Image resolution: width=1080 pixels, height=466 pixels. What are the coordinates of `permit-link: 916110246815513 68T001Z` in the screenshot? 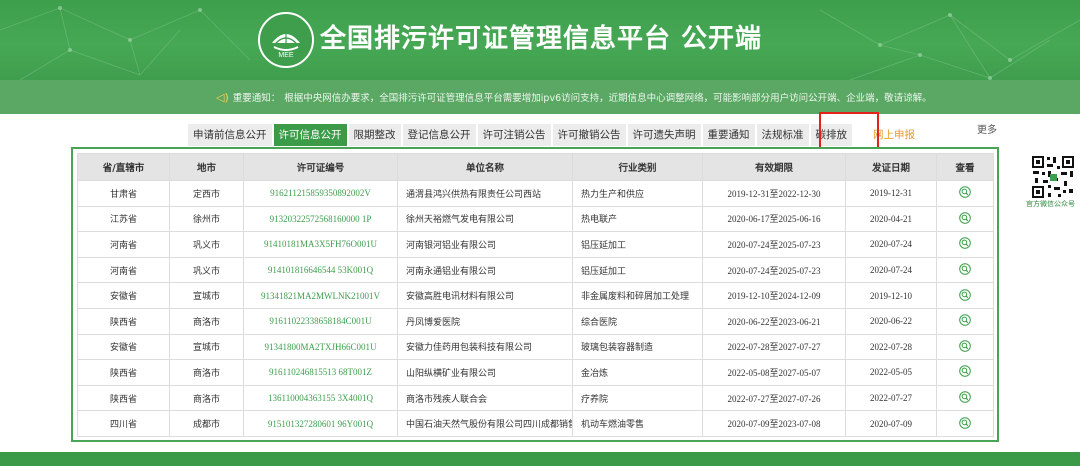 It's located at (320, 372).